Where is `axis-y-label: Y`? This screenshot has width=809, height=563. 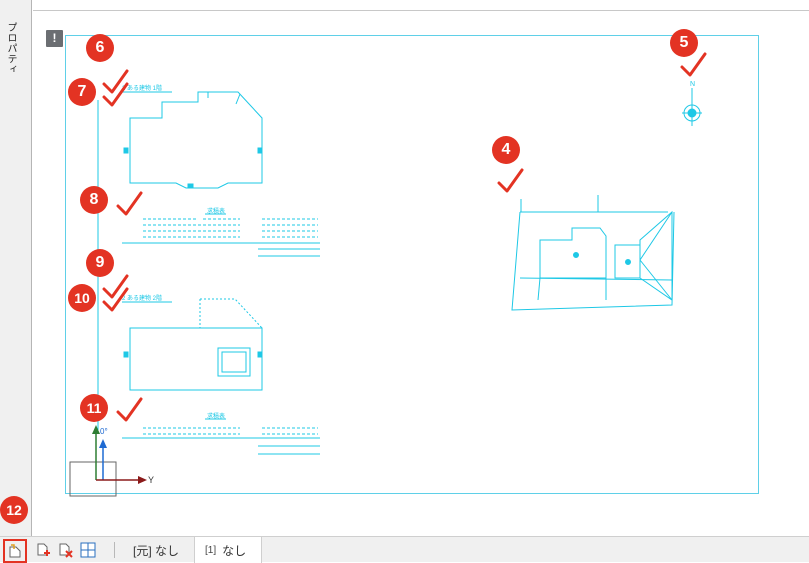
axis-y-label: Y is located at coordinates (151, 480).